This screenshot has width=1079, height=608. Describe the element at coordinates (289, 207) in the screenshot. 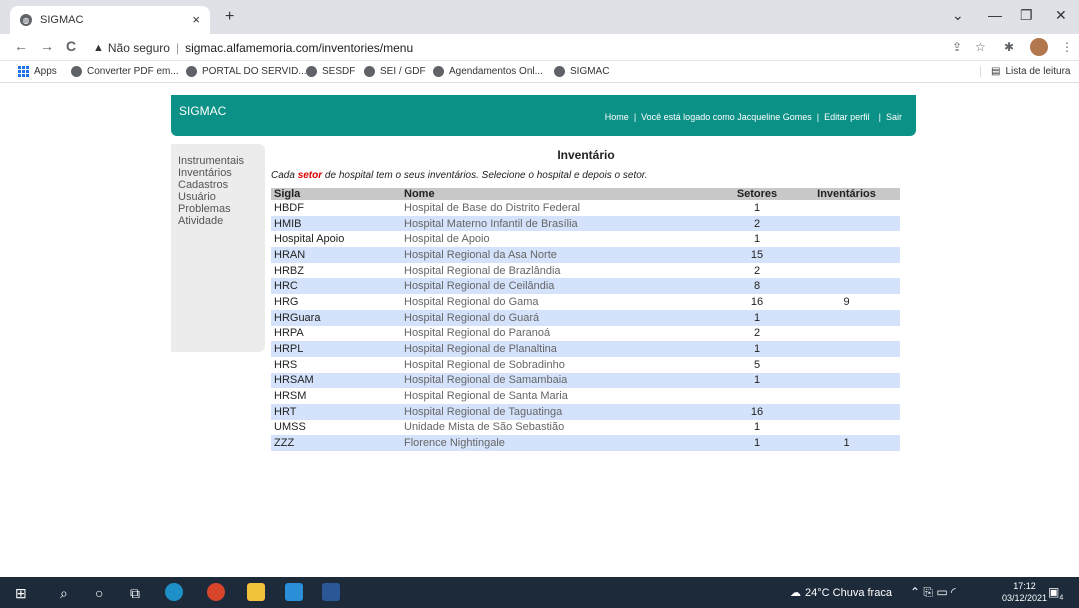

I see `cell-sigla: HBDF` at that location.